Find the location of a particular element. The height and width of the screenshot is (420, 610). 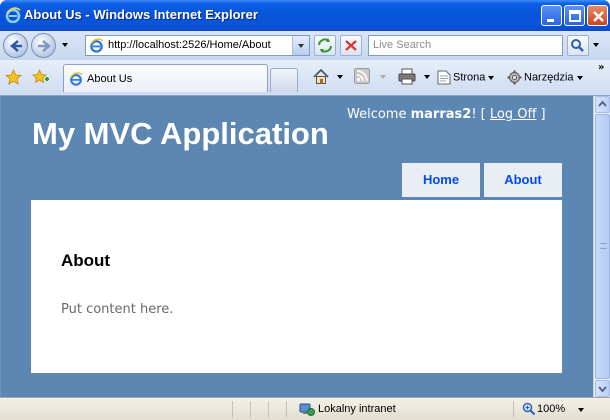

security-zone: Lokalny intranet is located at coordinates (357, 409).